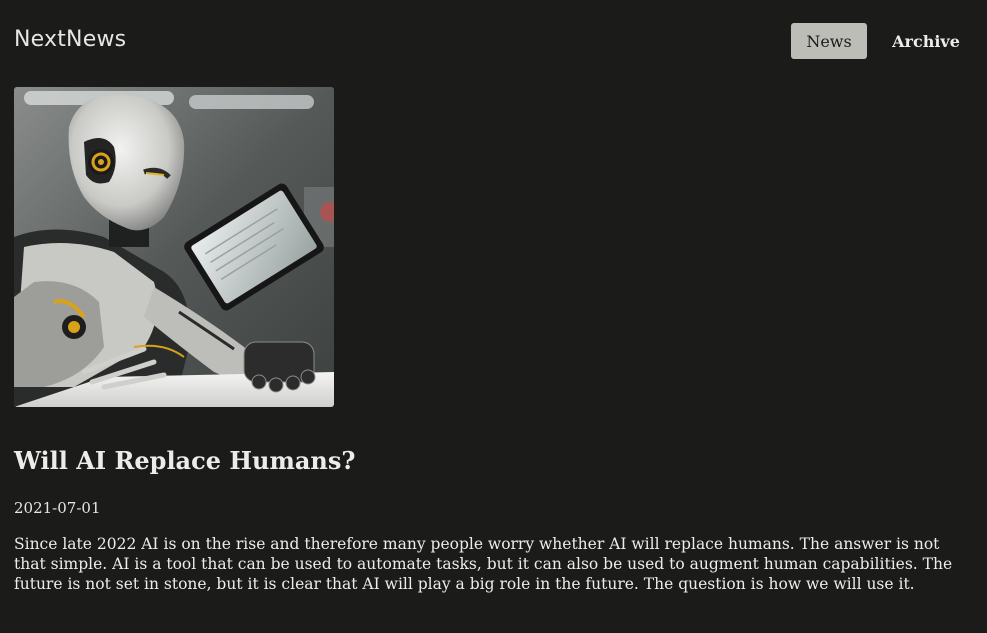 The image size is (987, 633). What do you see at coordinates (493, 41) in the screenshot?
I see `site-header: NextNews News Archive` at bounding box center [493, 41].